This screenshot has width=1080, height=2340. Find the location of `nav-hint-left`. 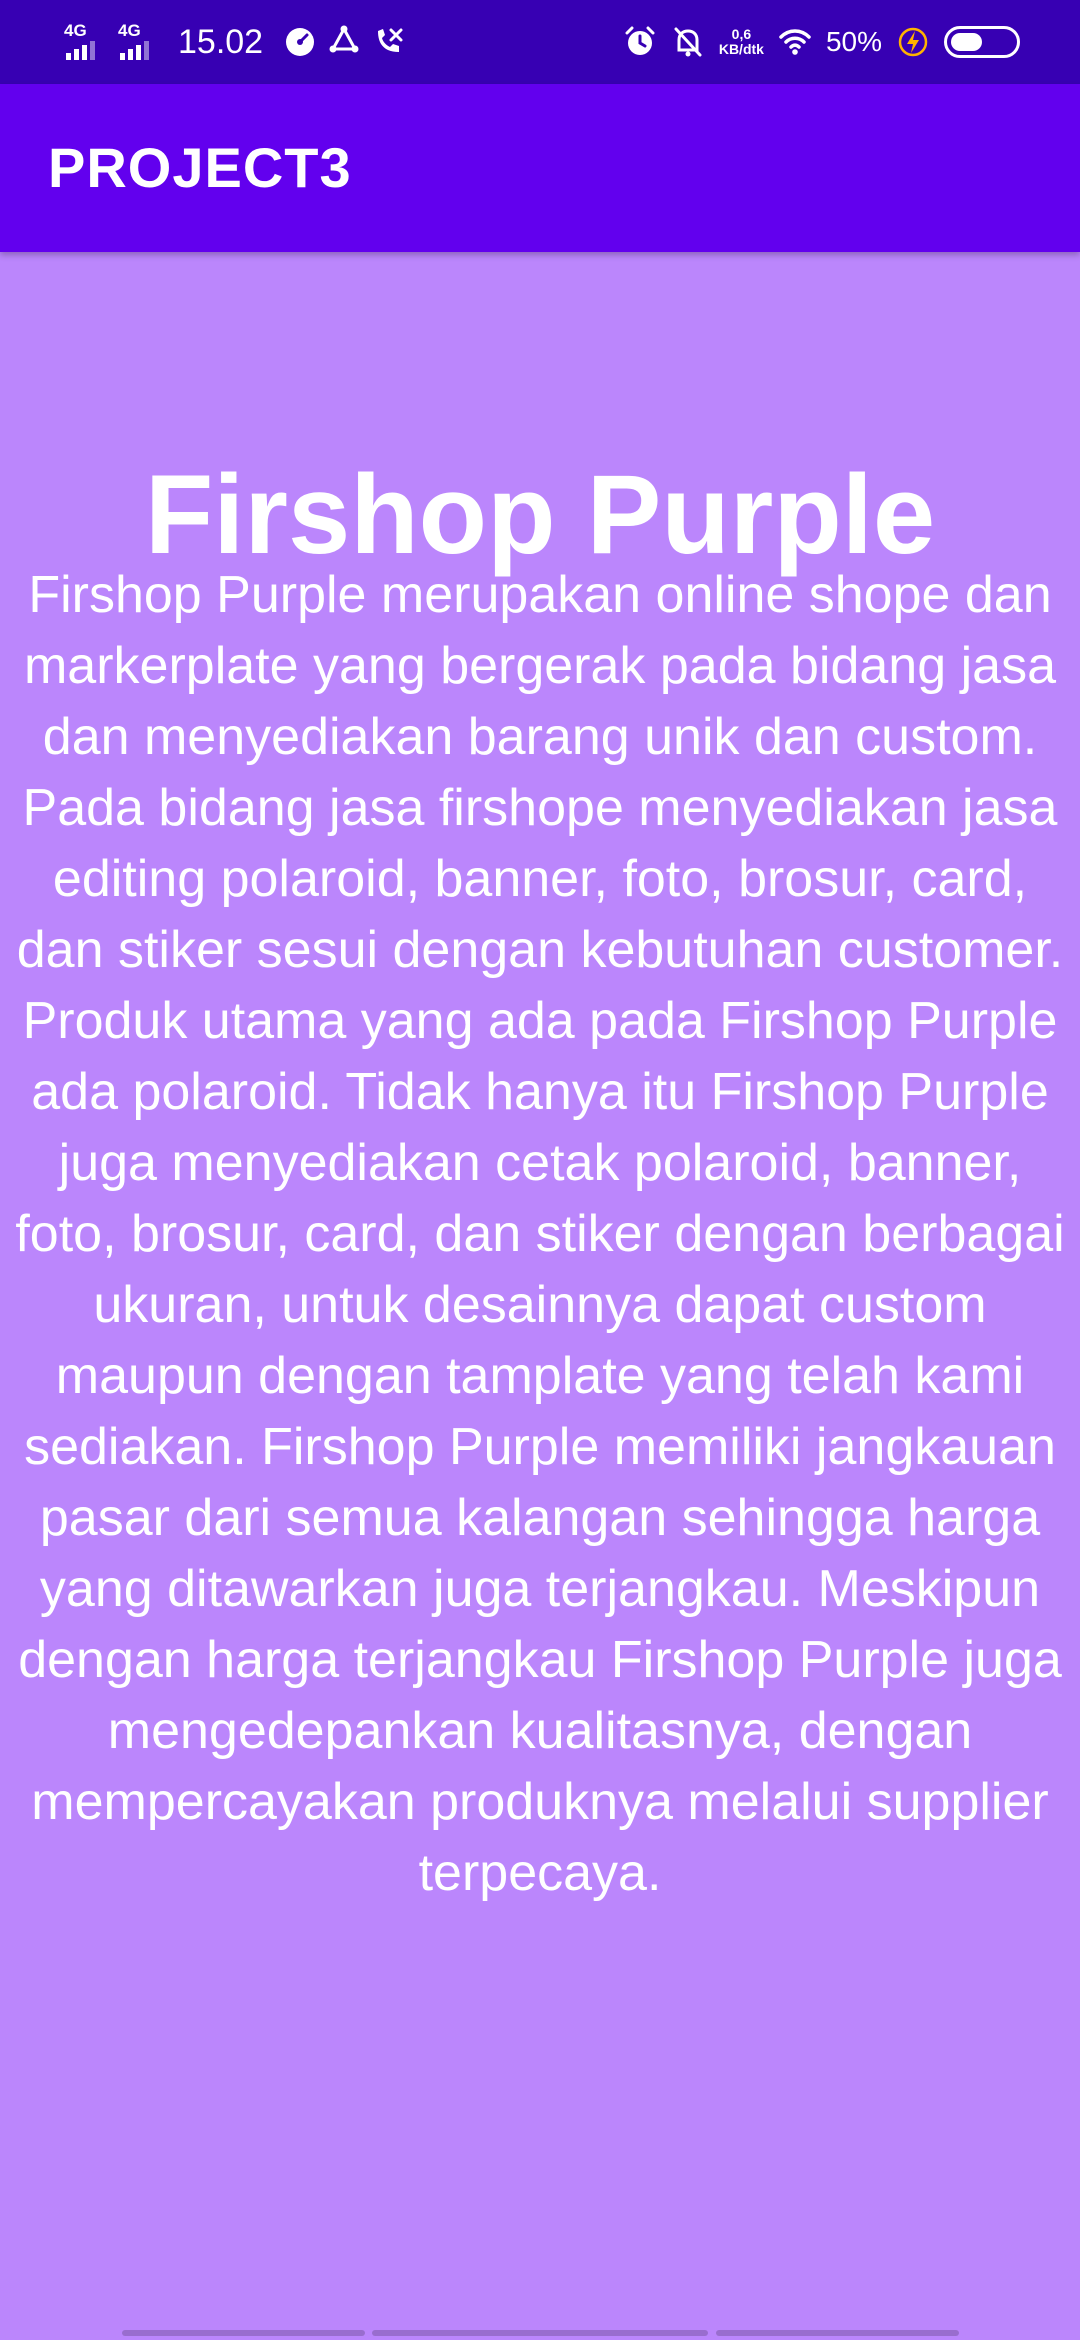

nav-hint-left is located at coordinates (243, 2333).